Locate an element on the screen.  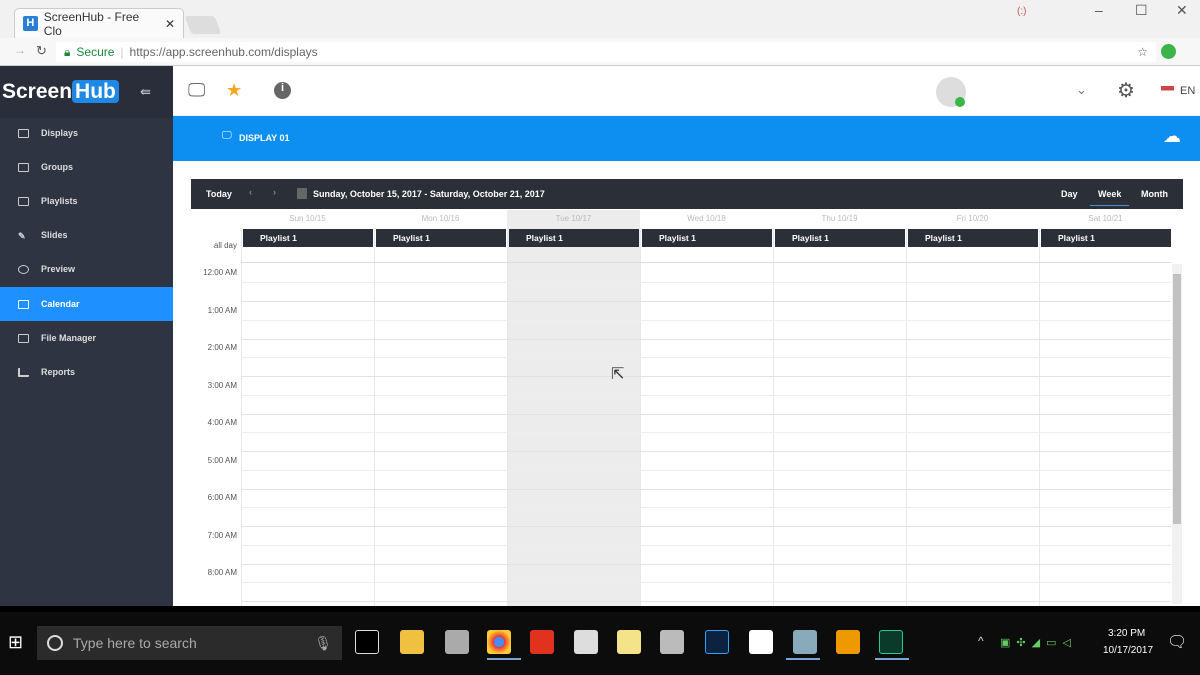
microphone-icon: 🎙︎ is located at coordinates (323, 643).